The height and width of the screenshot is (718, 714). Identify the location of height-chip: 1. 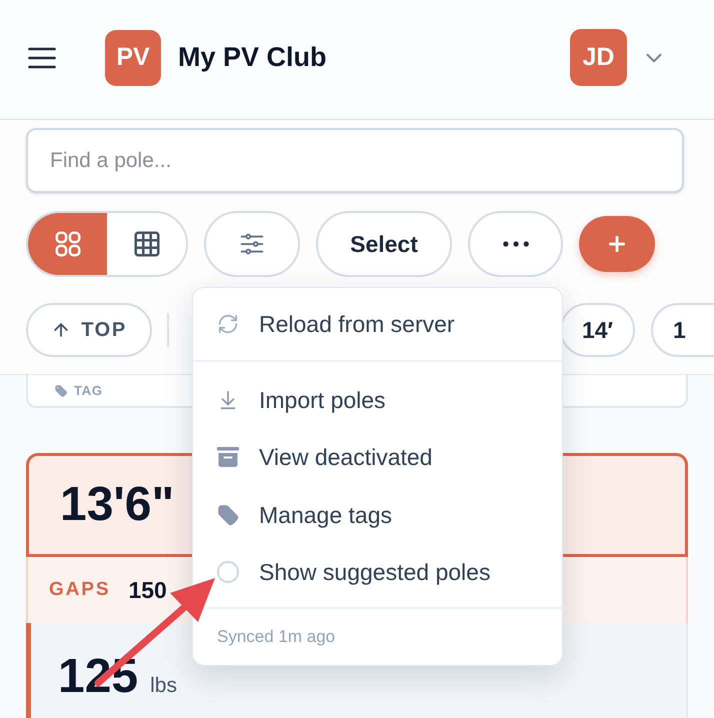
(682, 330).